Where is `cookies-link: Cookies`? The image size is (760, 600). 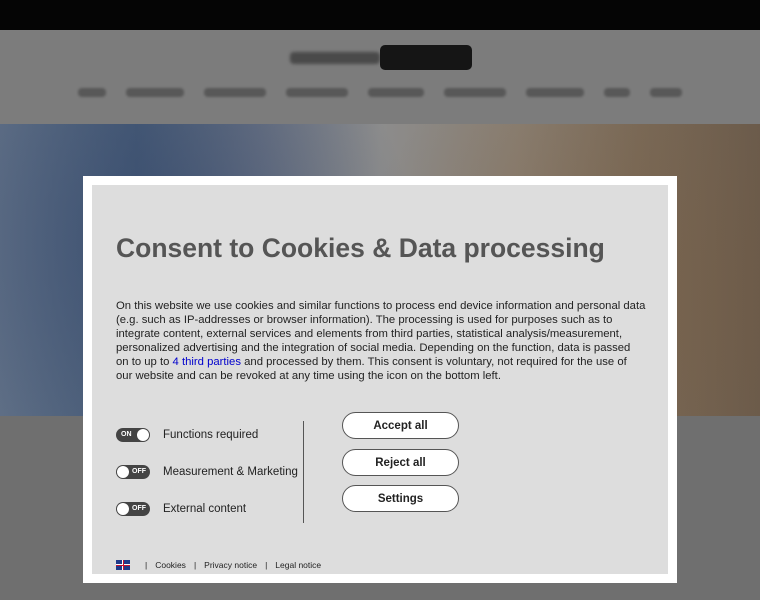
cookies-link: Cookies is located at coordinates (170, 565).